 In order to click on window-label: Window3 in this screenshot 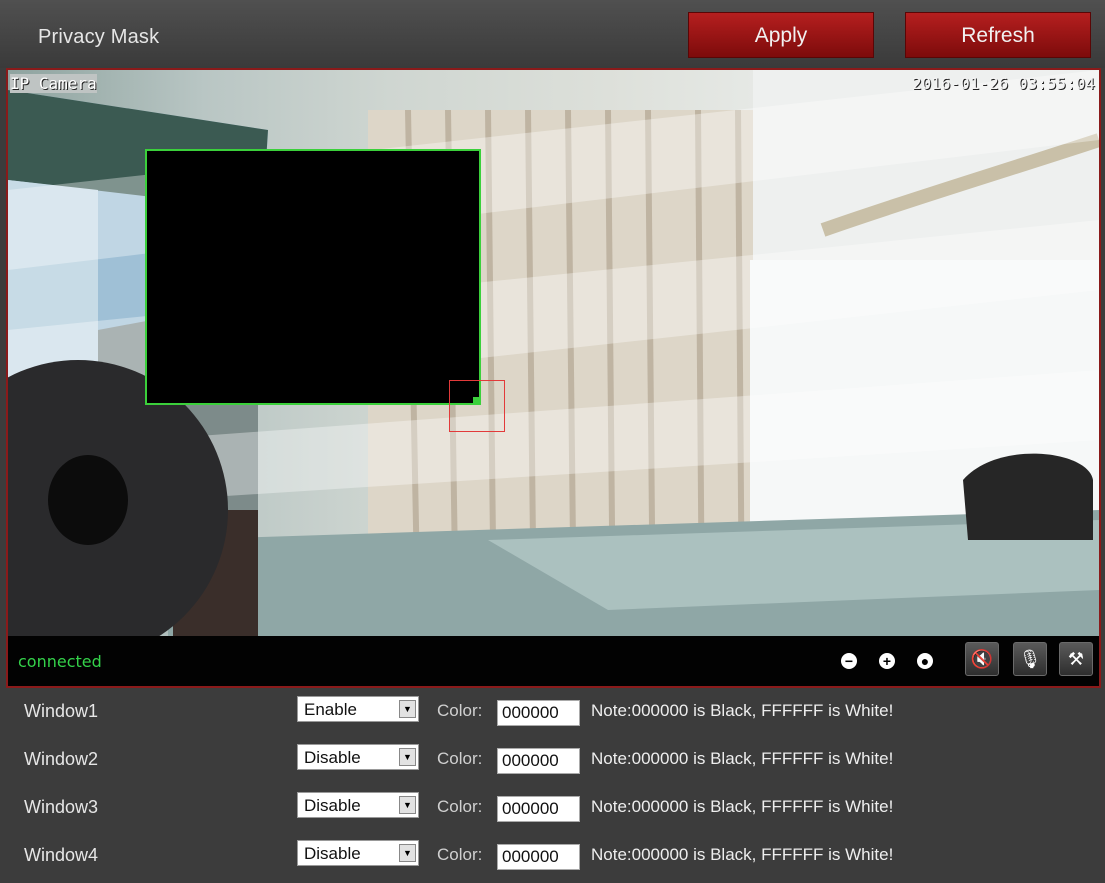, I will do `click(61, 807)`.